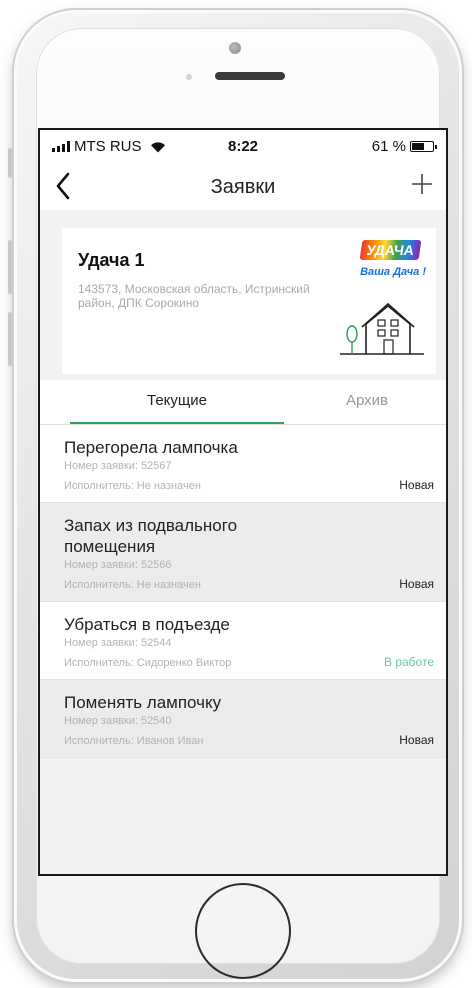 The width and height of the screenshot is (472, 988). Describe the element at coordinates (390, 250) in the screenshot. I see `logo-title: УДАЧА` at that location.